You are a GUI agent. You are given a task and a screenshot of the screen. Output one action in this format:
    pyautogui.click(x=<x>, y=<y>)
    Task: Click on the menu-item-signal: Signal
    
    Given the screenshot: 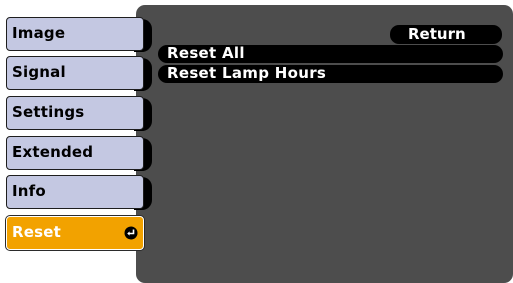 What is the action you would take?
    pyautogui.click(x=79, y=74)
    